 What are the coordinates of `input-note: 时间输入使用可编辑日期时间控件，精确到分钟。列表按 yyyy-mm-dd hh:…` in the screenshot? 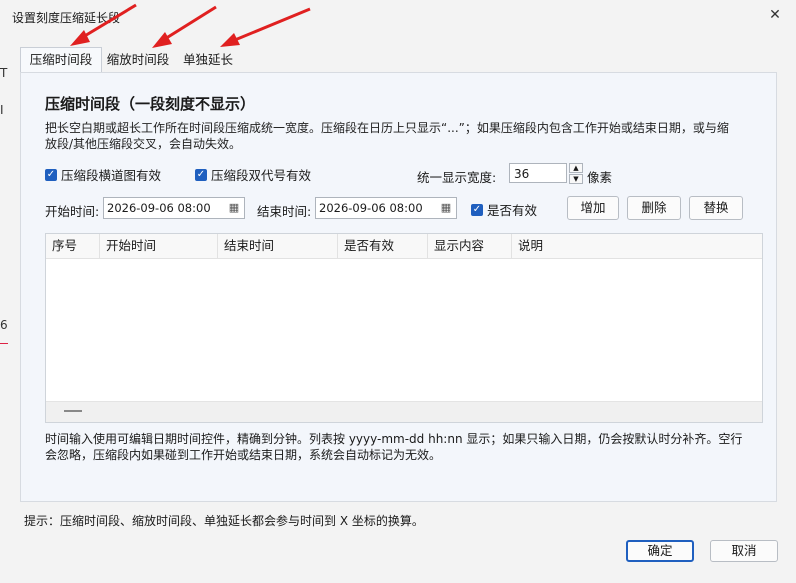 It's located at (394, 447).